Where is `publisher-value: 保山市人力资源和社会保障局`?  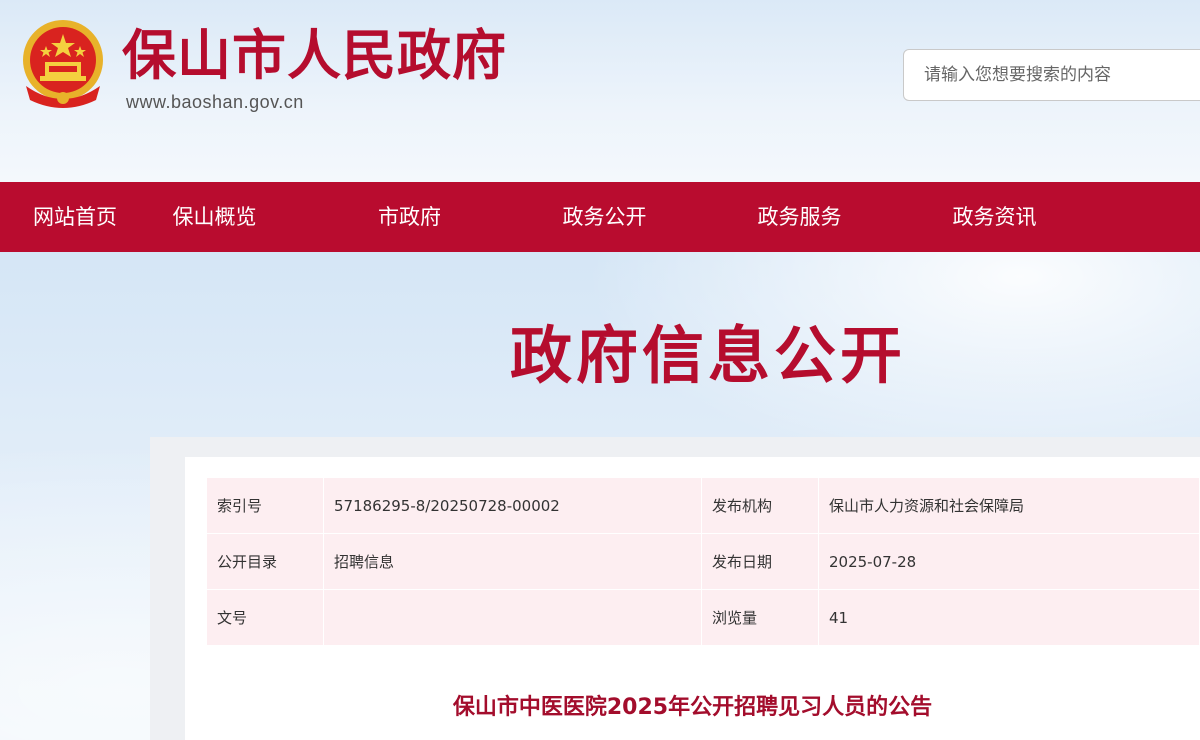
publisher-value: 保山市人力资源和社会保障局 is located at coordinates (1009, 505).